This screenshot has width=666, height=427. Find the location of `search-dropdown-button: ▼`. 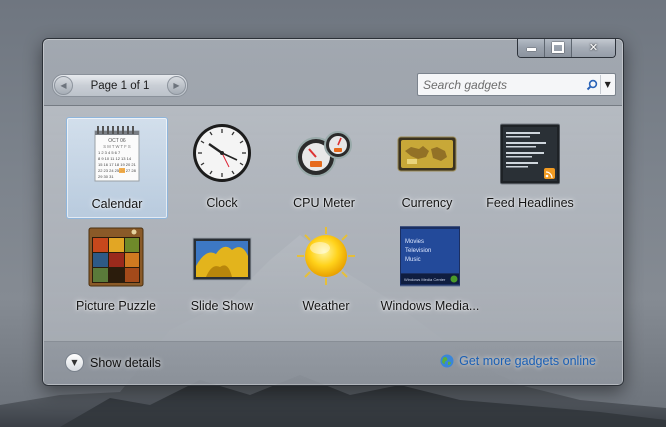

search-dropdown-button: ▼ is located at coordinates (607, 84).